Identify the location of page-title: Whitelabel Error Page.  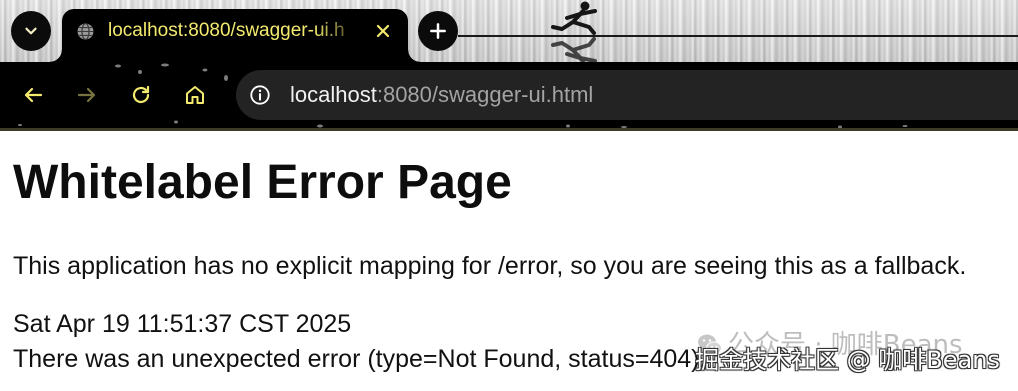
(262, 182).